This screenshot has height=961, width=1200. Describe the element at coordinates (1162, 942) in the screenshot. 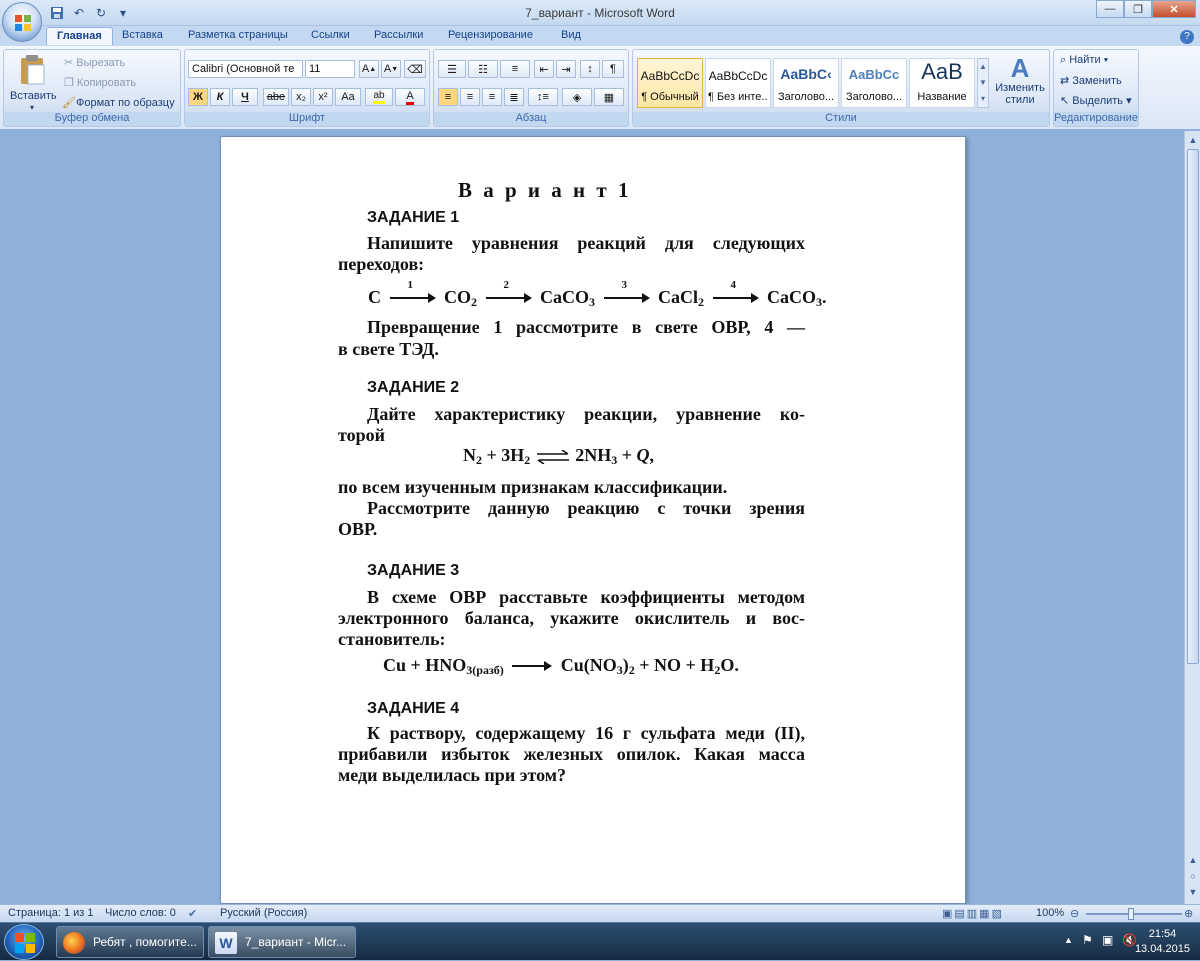

I see `clock: 21:54 13.04.2015` at that location.